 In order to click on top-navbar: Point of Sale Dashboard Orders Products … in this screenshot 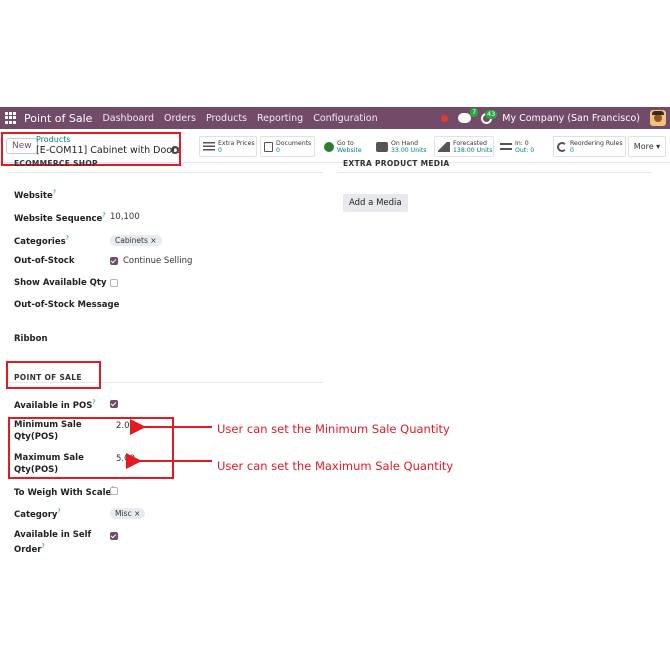, I will do `click(335, 118)`.